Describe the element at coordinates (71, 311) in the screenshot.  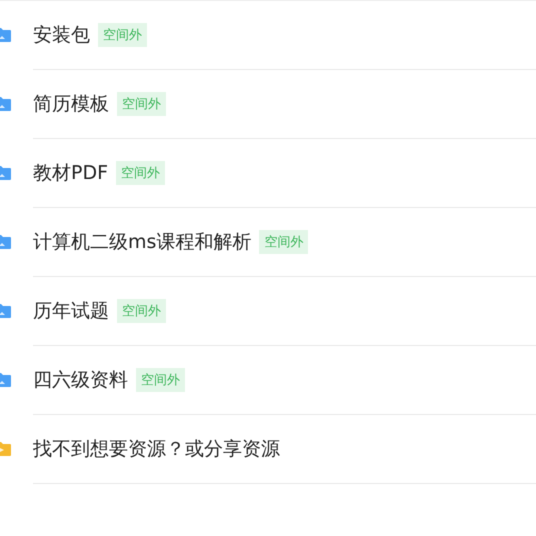
I see `folder-name: 历年试题` at that location.